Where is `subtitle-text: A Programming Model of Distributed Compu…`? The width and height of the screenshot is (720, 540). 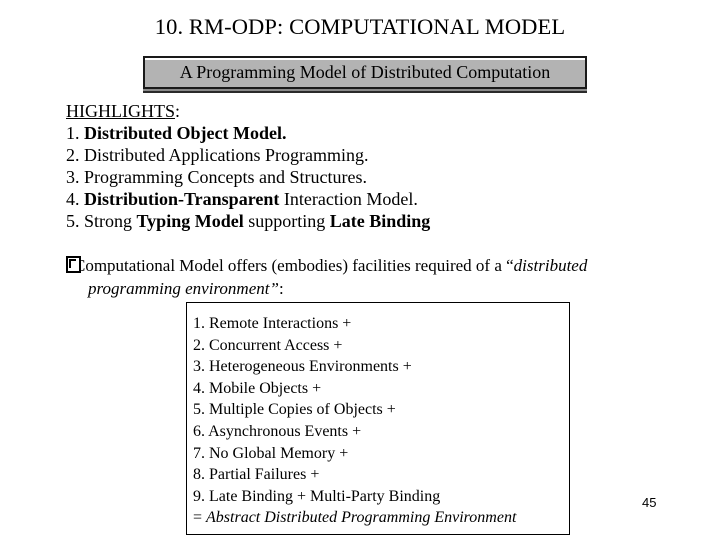
subtitle-text: A Programming Model of Distributed Compu… is located at coordinates (365, 72).